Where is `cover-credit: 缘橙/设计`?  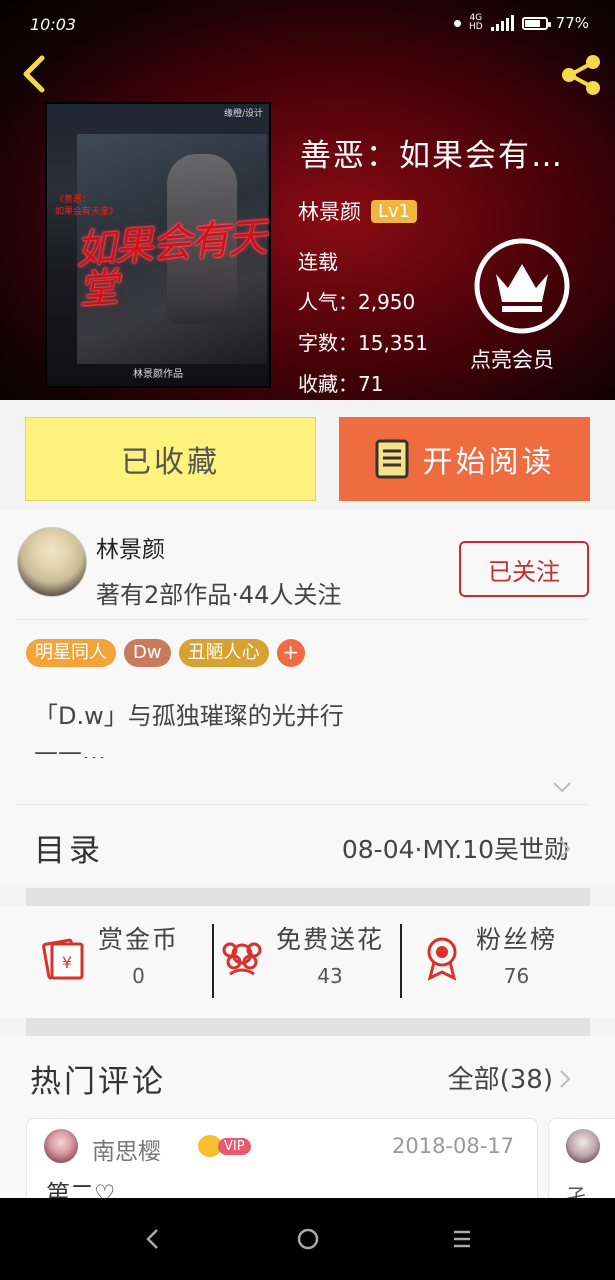 cover-credit: 缘橙/设计 is located at coordinates (243, 114).